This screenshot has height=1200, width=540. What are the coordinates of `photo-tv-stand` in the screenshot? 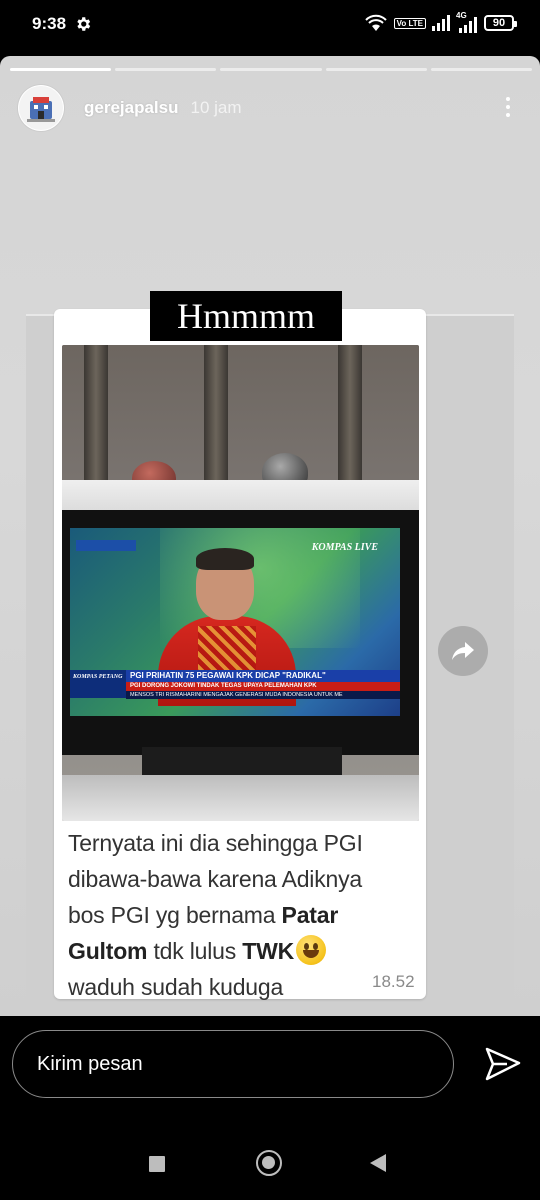 It's located at (242, 761).